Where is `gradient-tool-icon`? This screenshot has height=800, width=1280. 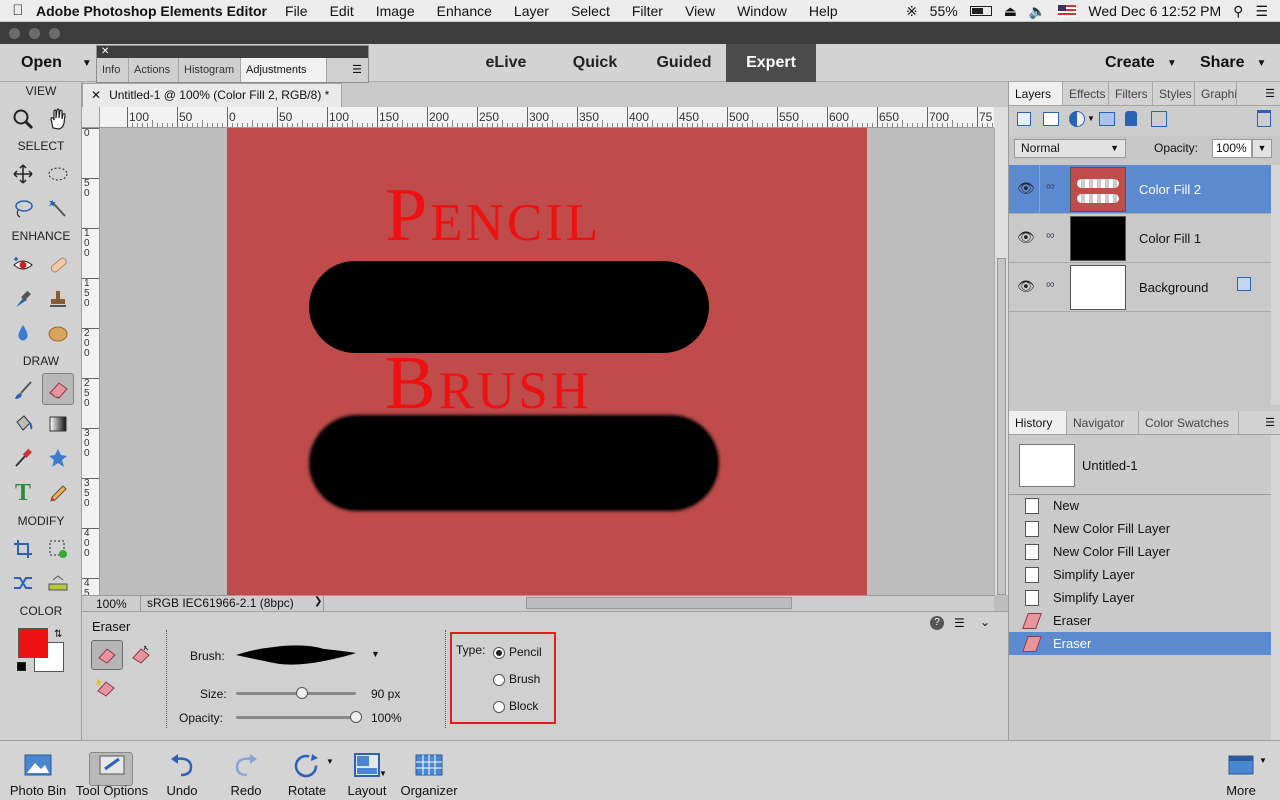 gradient-tool-icon is located at coordinates (58, 424).